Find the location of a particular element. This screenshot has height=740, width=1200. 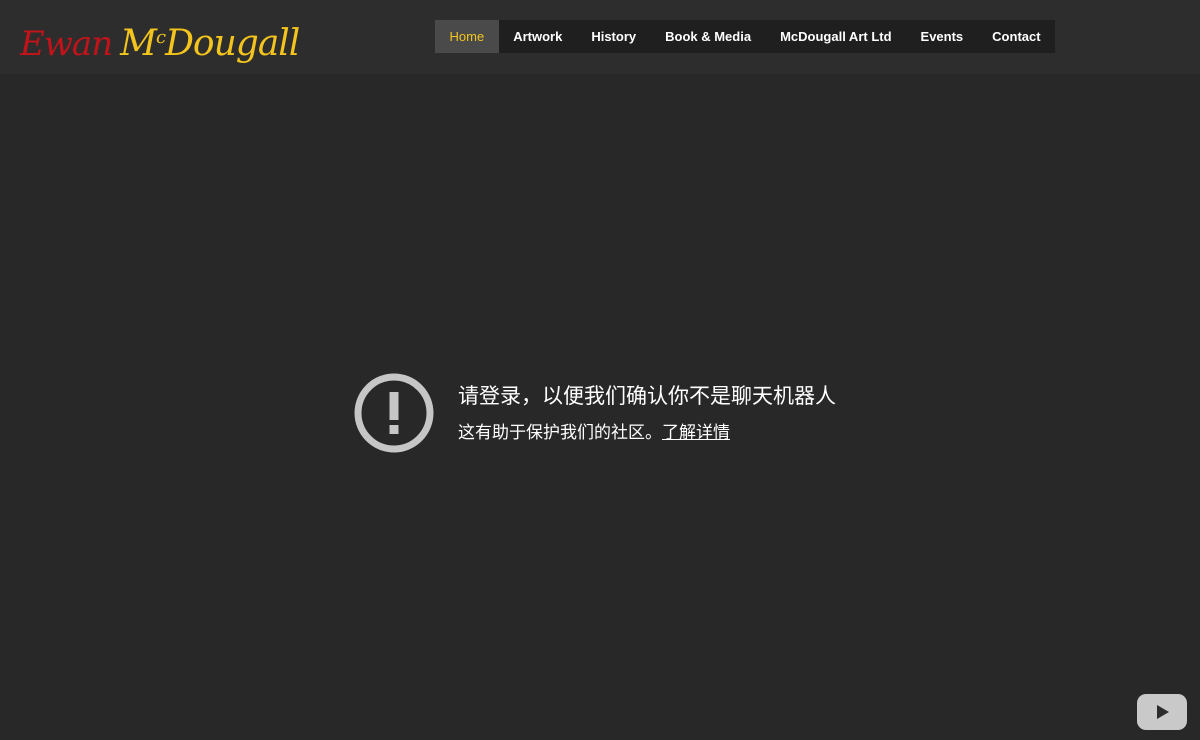

notice-subtitle-text: 这有助于保护我们的社区。 is located at coordinates (560, 433).